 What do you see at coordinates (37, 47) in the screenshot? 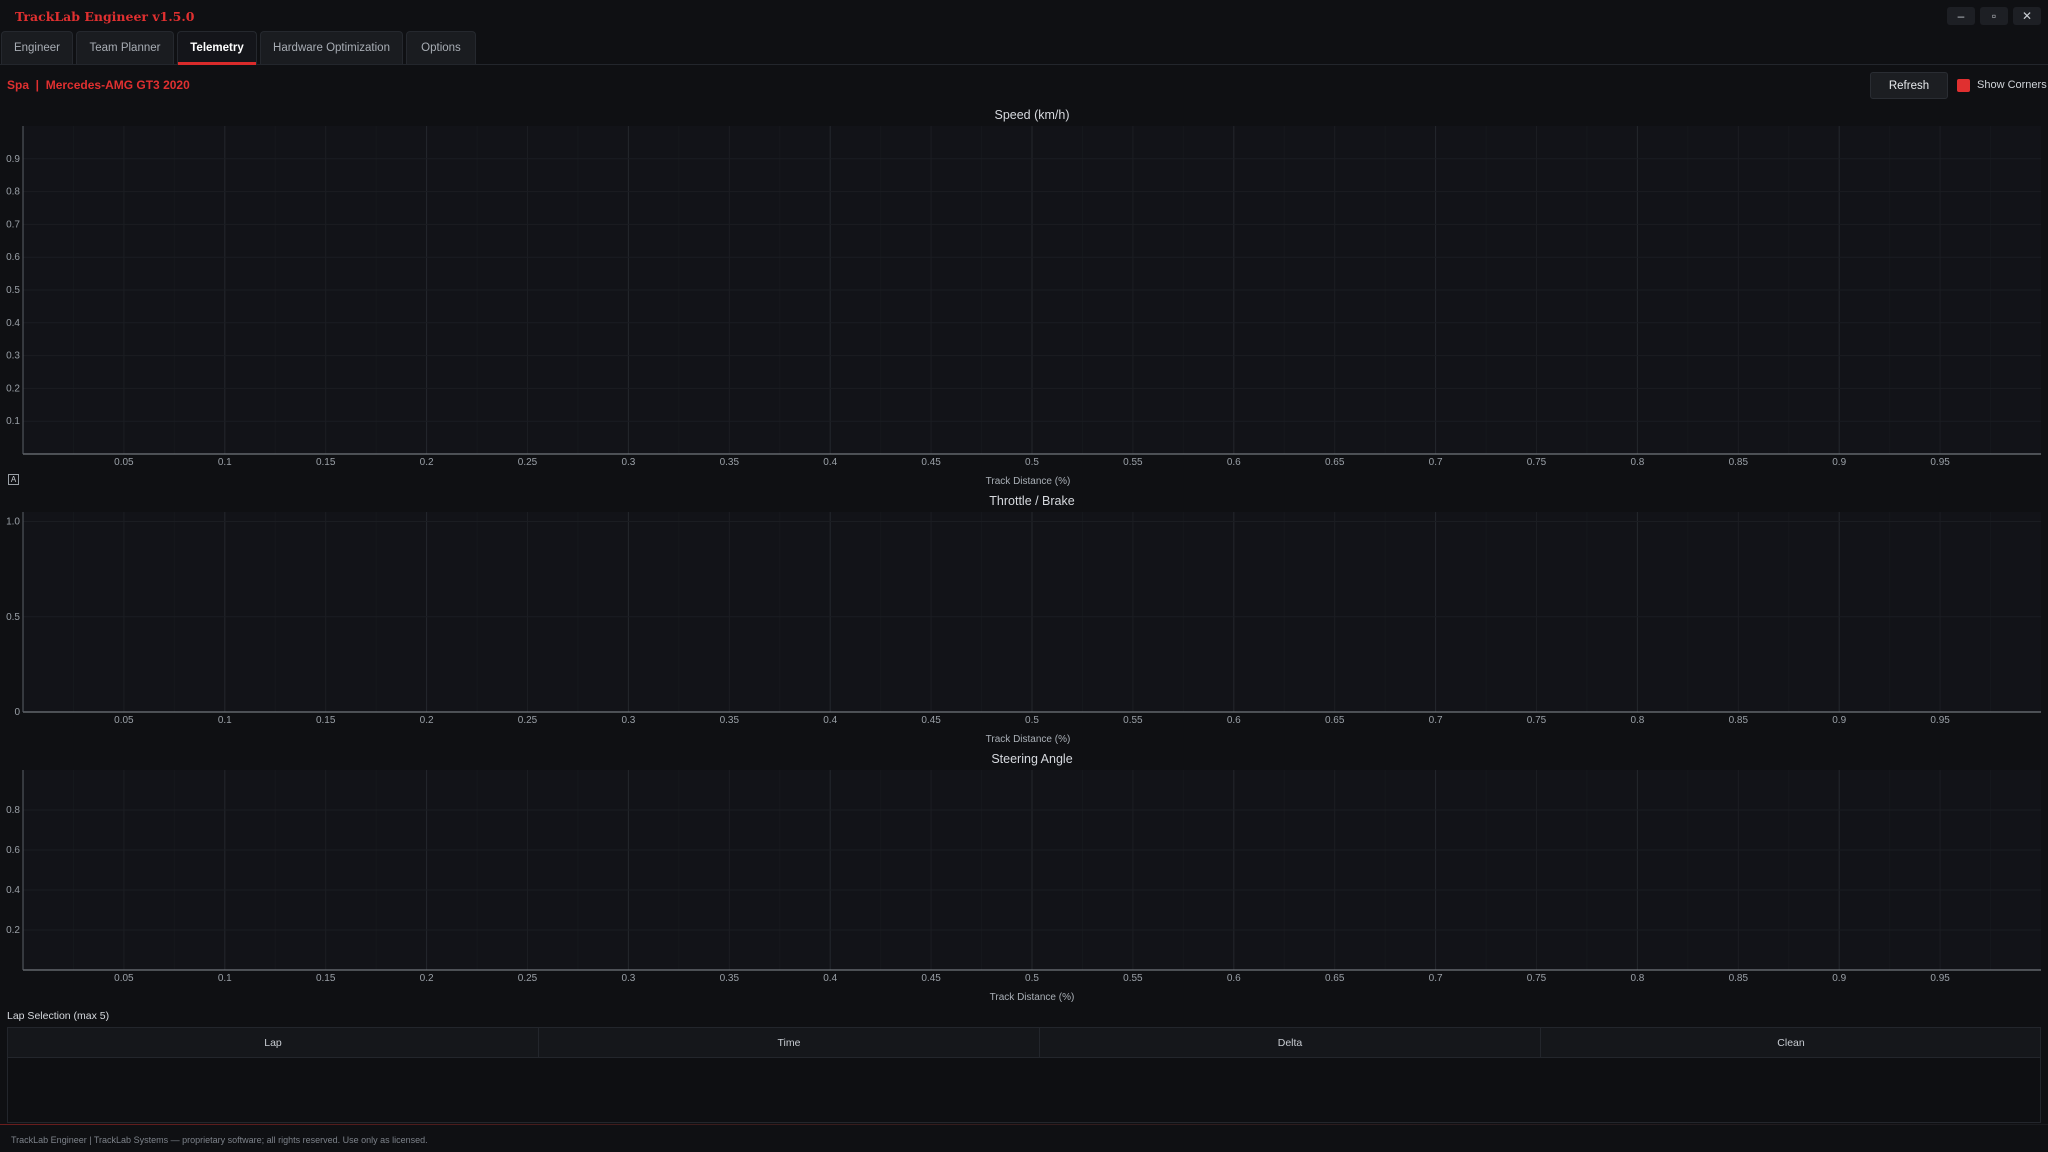
I see `tab-engineer: Engineer` at bounding box center [37, 47].